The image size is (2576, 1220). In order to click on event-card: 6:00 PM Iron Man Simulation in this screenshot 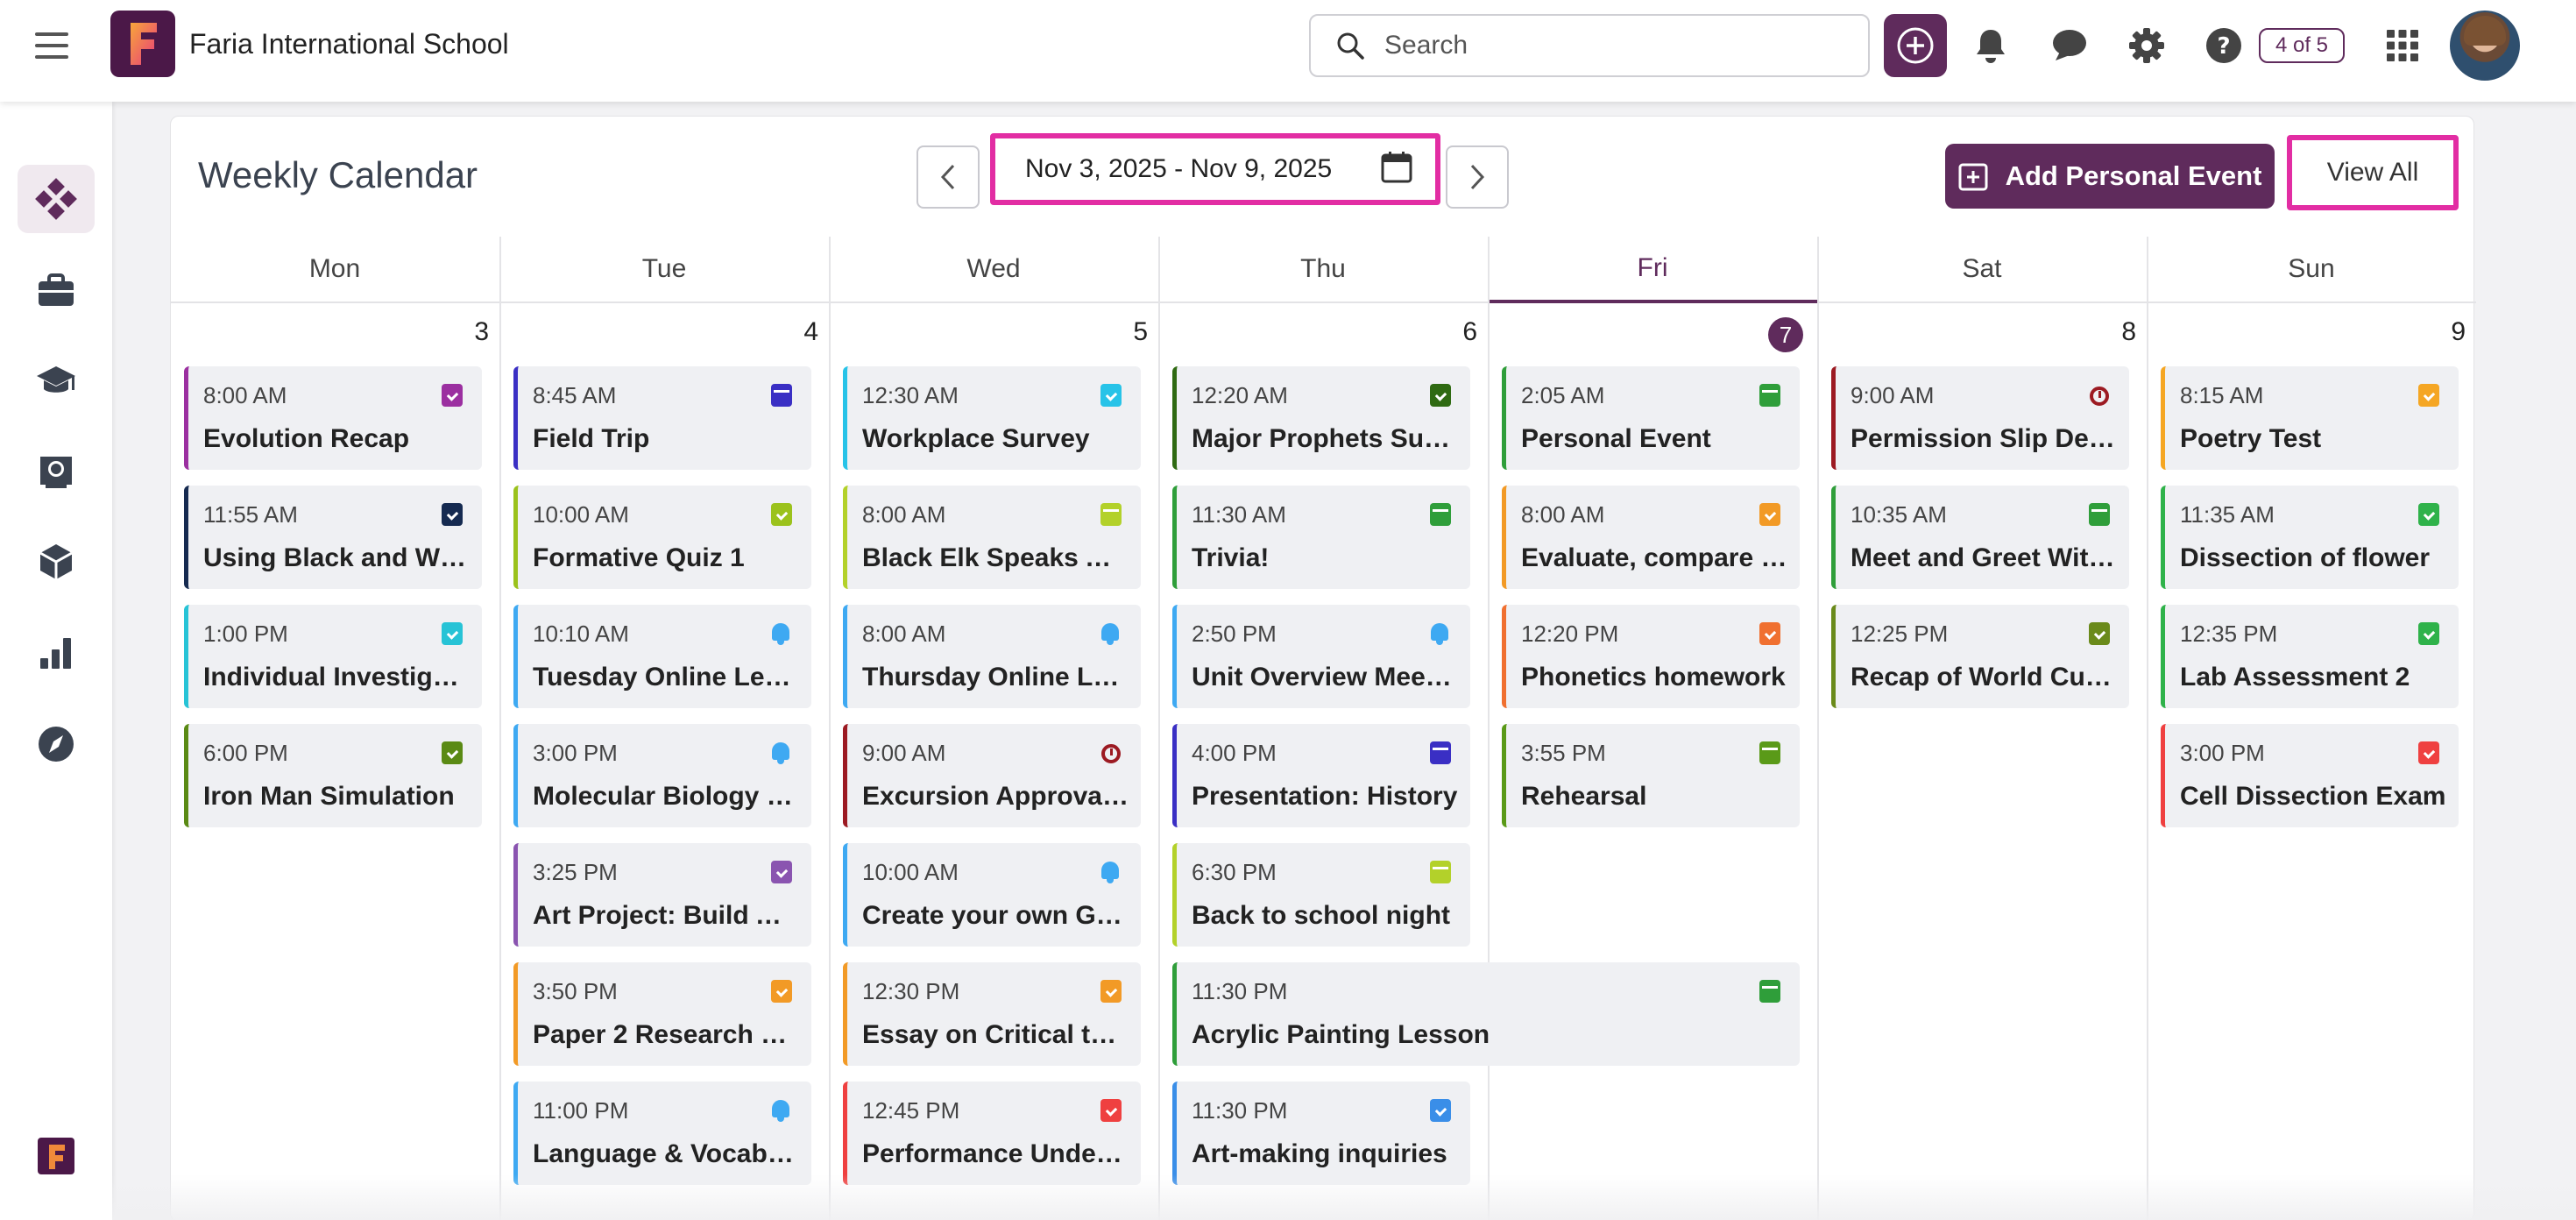, I will do `click(333, 775)`.